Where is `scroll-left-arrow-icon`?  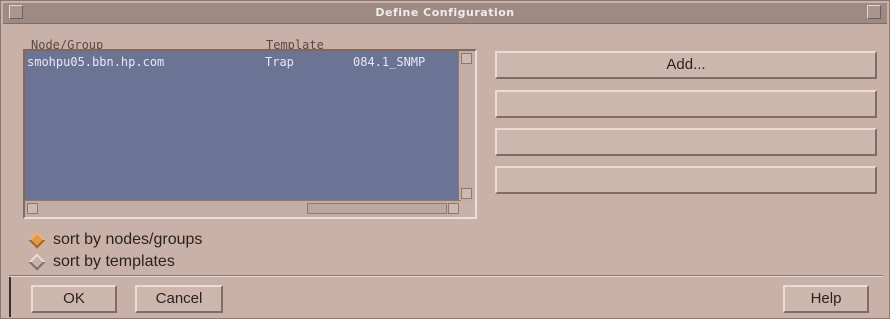 scroll-left-arrow-icon is located at coordinates (32, 208).